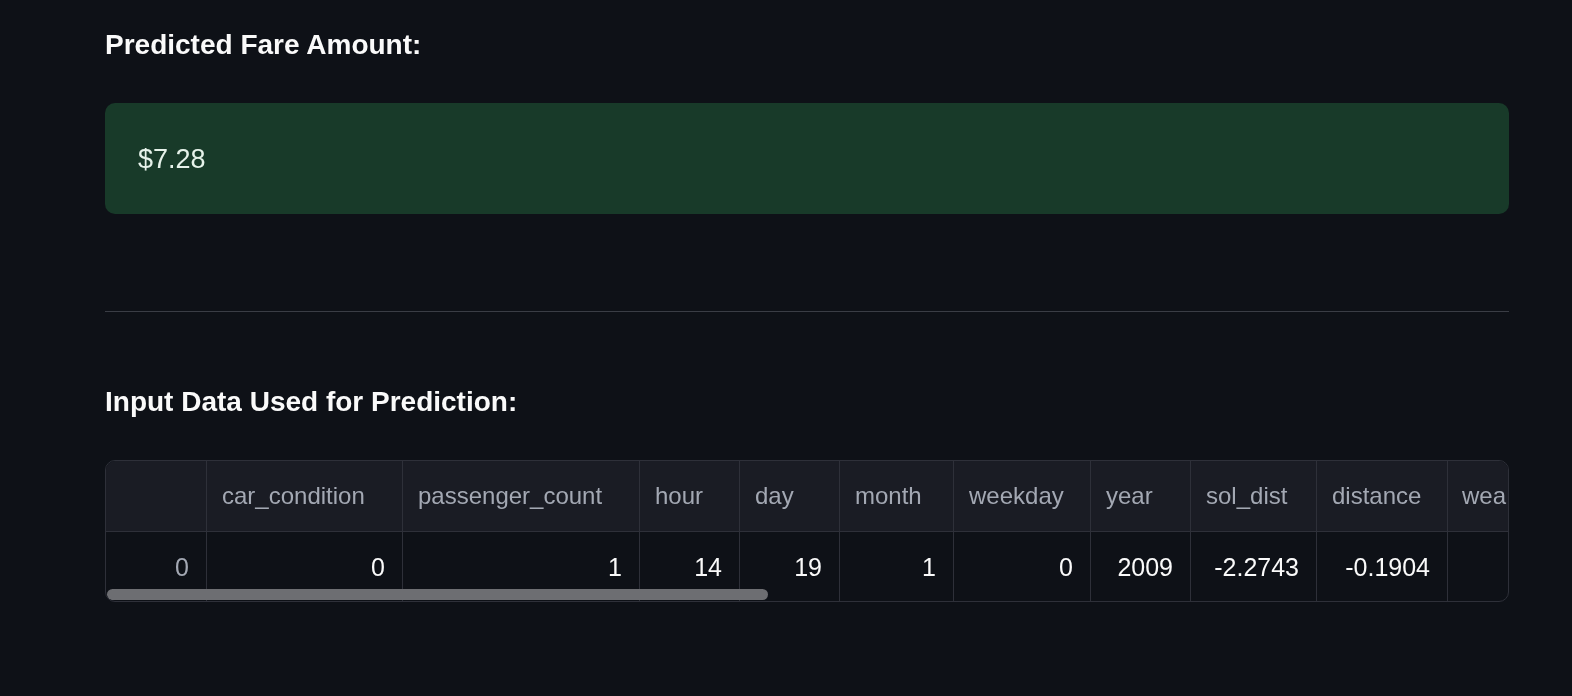 The height and width of the screenshot is (696, 1572). What do you see at coordinates (510, 496) in the screenshot?
I see `column-header: passenger_count` at bounding box center [510, 496].